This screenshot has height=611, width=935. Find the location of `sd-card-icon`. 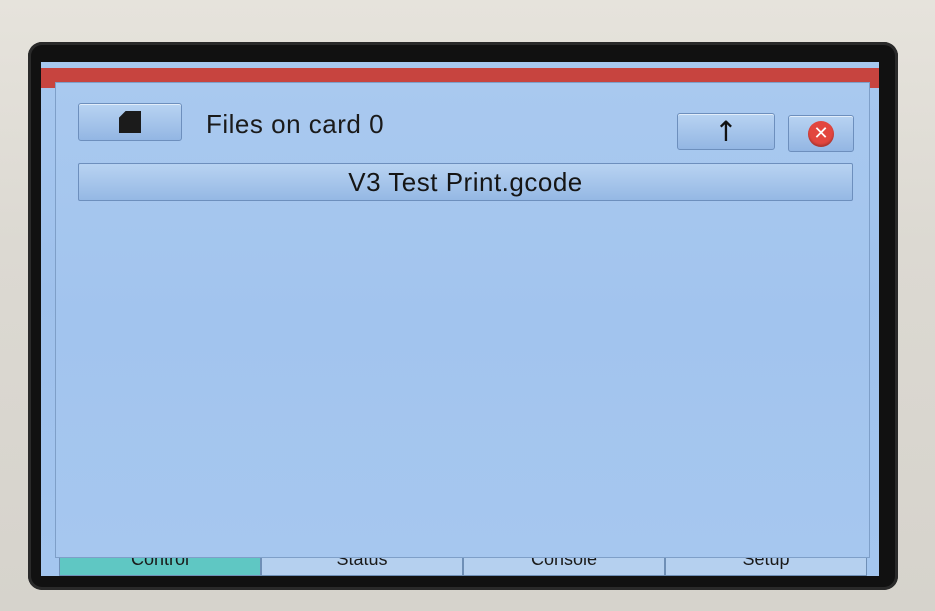

sd-card-icon is located at coordinates (130, 122).